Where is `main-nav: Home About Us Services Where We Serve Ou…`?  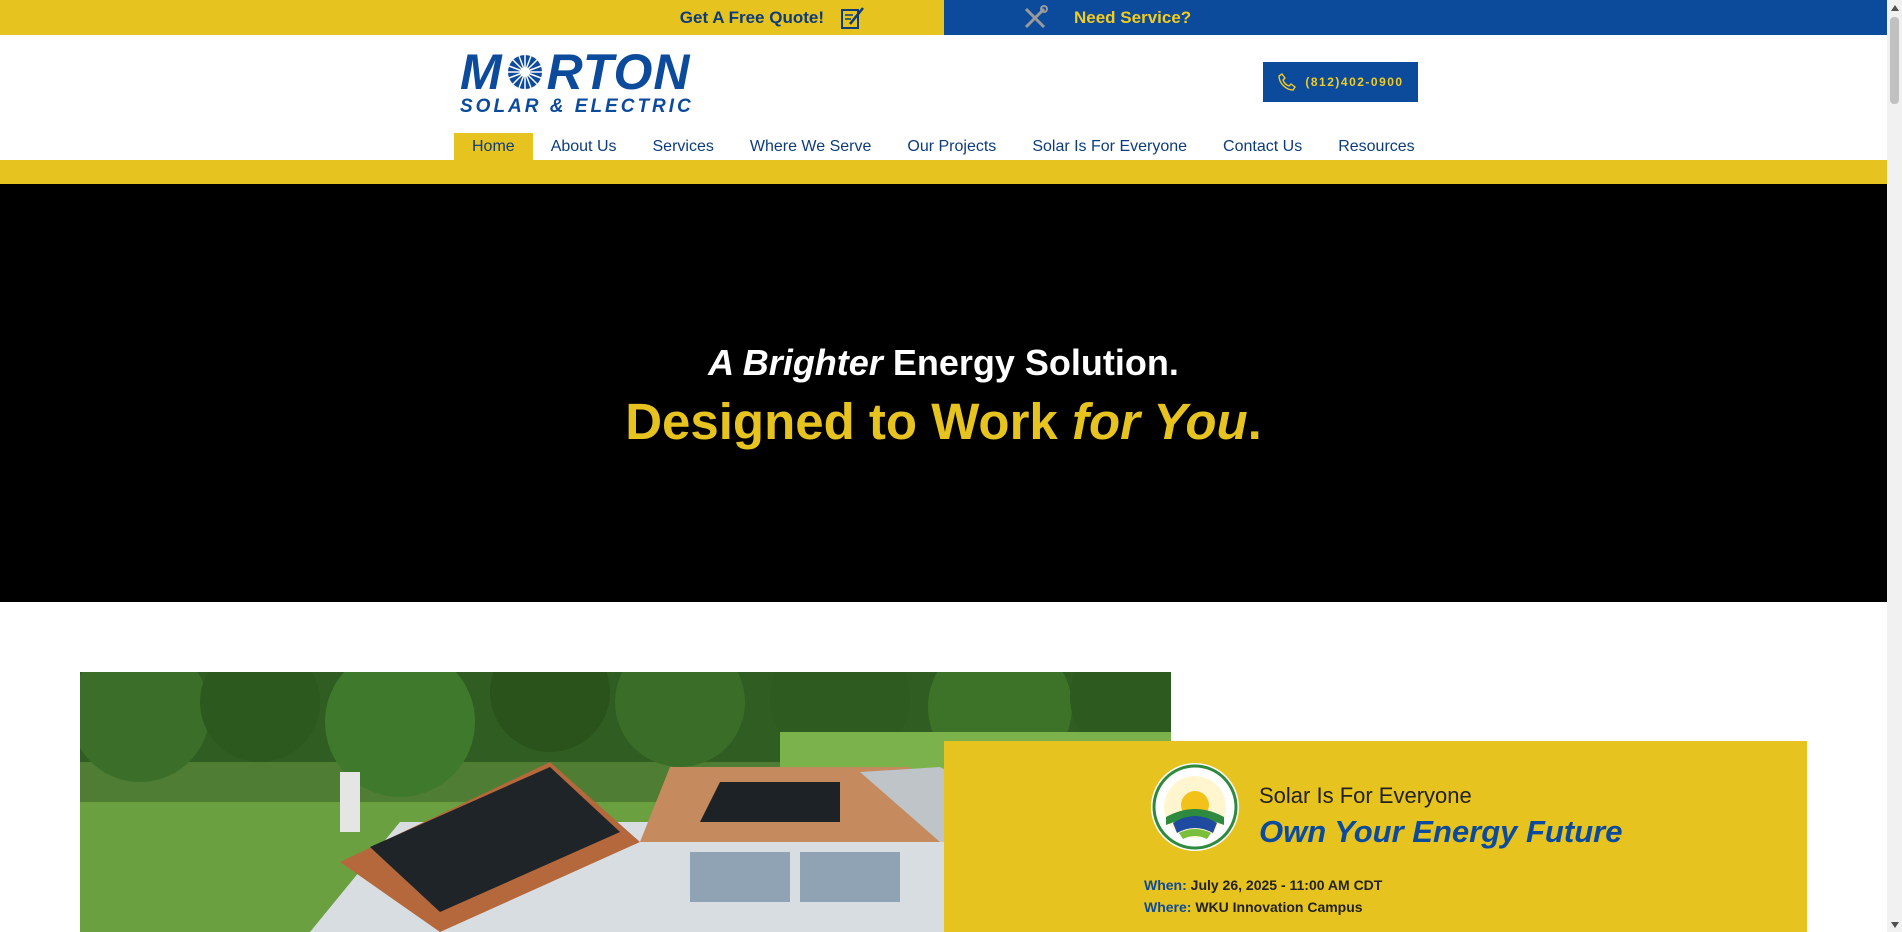
main-nav: Home About Us Services Where We Serve Ou… is located at coordinates (943, 146).